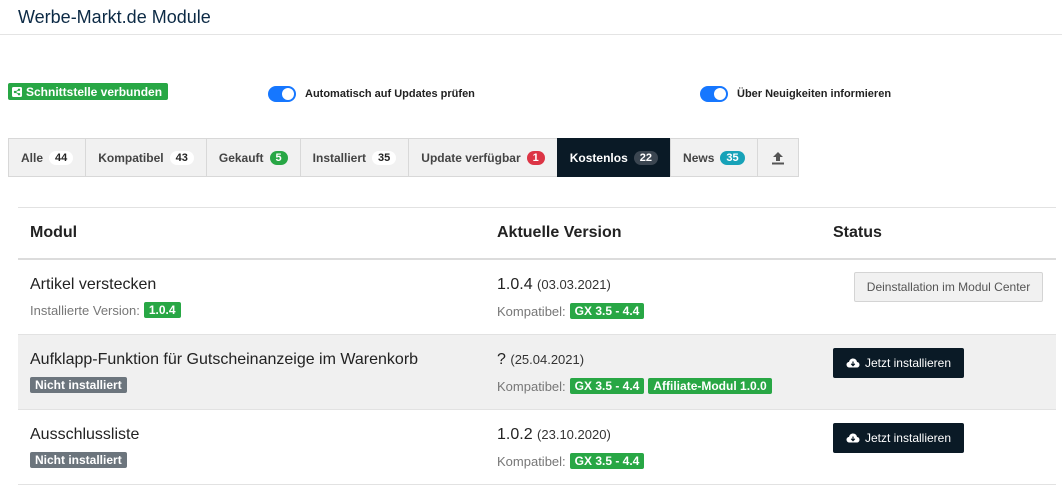  What do you see at coordinates (710, 386) in the screenshot?
I see `compat-badge: Affiliate-Modul 1.0.0` at bounding box center [710, 386].